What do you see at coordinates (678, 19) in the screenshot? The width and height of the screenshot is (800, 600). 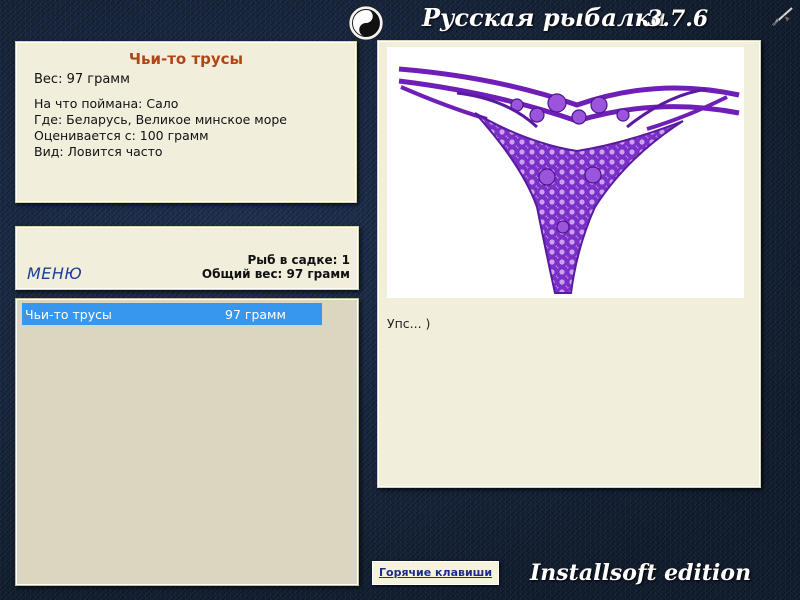 I see `app-version: 3.7.6` at bounding box center [678, 19].